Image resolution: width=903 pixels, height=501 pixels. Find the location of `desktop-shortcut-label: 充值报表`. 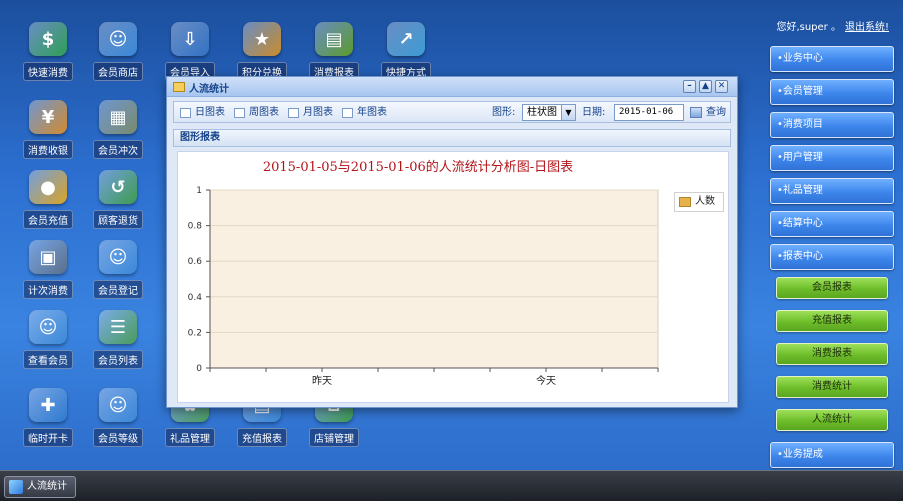

desktop-shortcut-label: 充值报表 is located at coordinates (262, 437).